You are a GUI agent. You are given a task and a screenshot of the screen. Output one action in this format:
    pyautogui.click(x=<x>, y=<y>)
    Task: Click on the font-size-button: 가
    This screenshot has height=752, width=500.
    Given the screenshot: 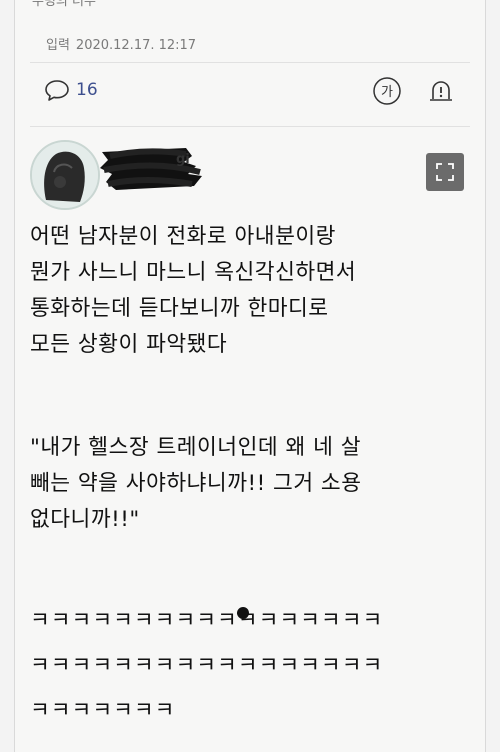 What is the action you would take?
    pyautogui.click(x=387, y=91)
    